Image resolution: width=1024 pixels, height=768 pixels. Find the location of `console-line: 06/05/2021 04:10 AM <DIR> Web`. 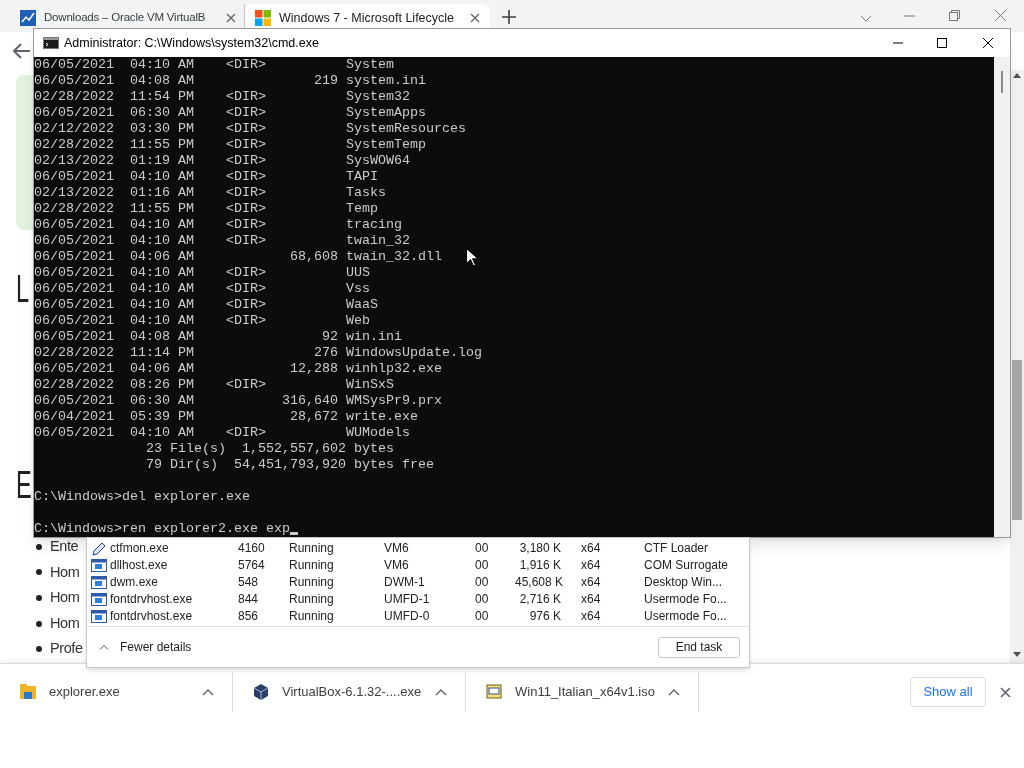

console-line: 06/05/2021 04:10 AM <DIR> Web is located at coordinates (202, 321).